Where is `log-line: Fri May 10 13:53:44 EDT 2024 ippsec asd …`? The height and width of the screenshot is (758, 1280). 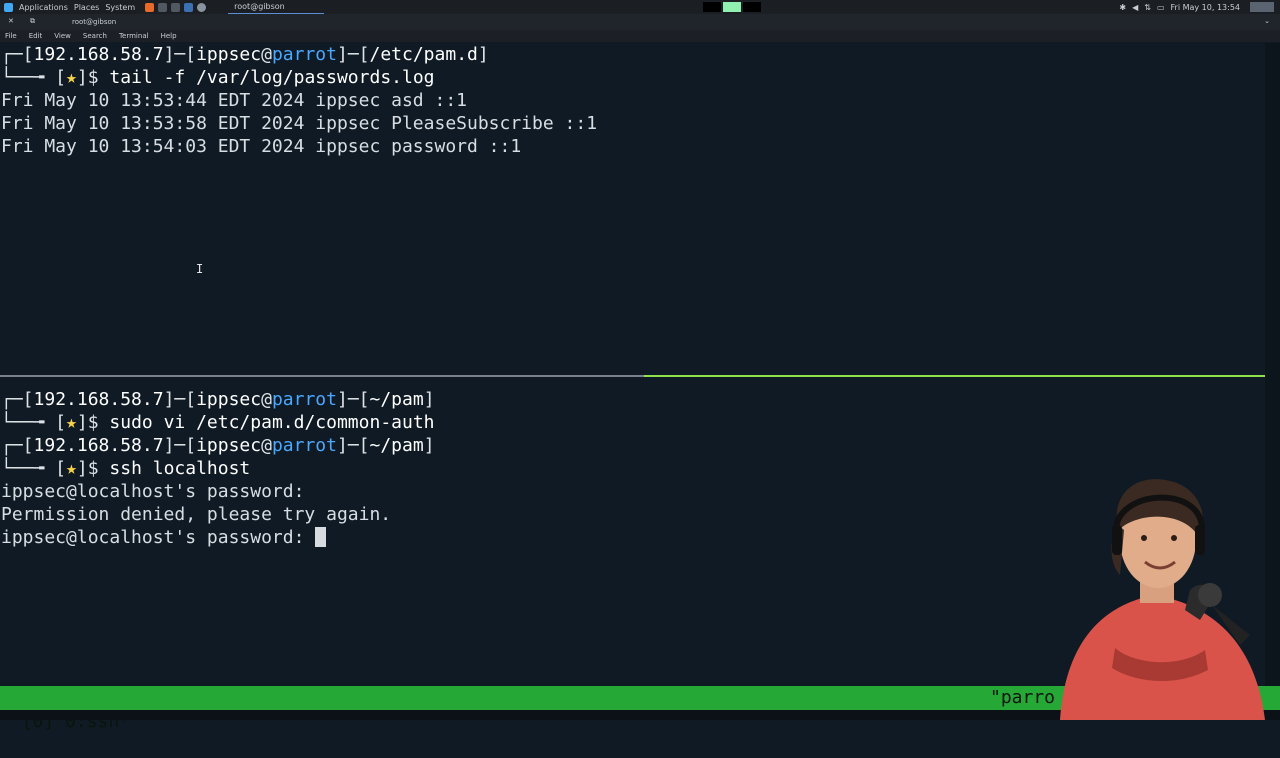 log-line: Fri May 10 13:53:44 EDT 2024 ippsec asd … is located at coordinates (234, 100).